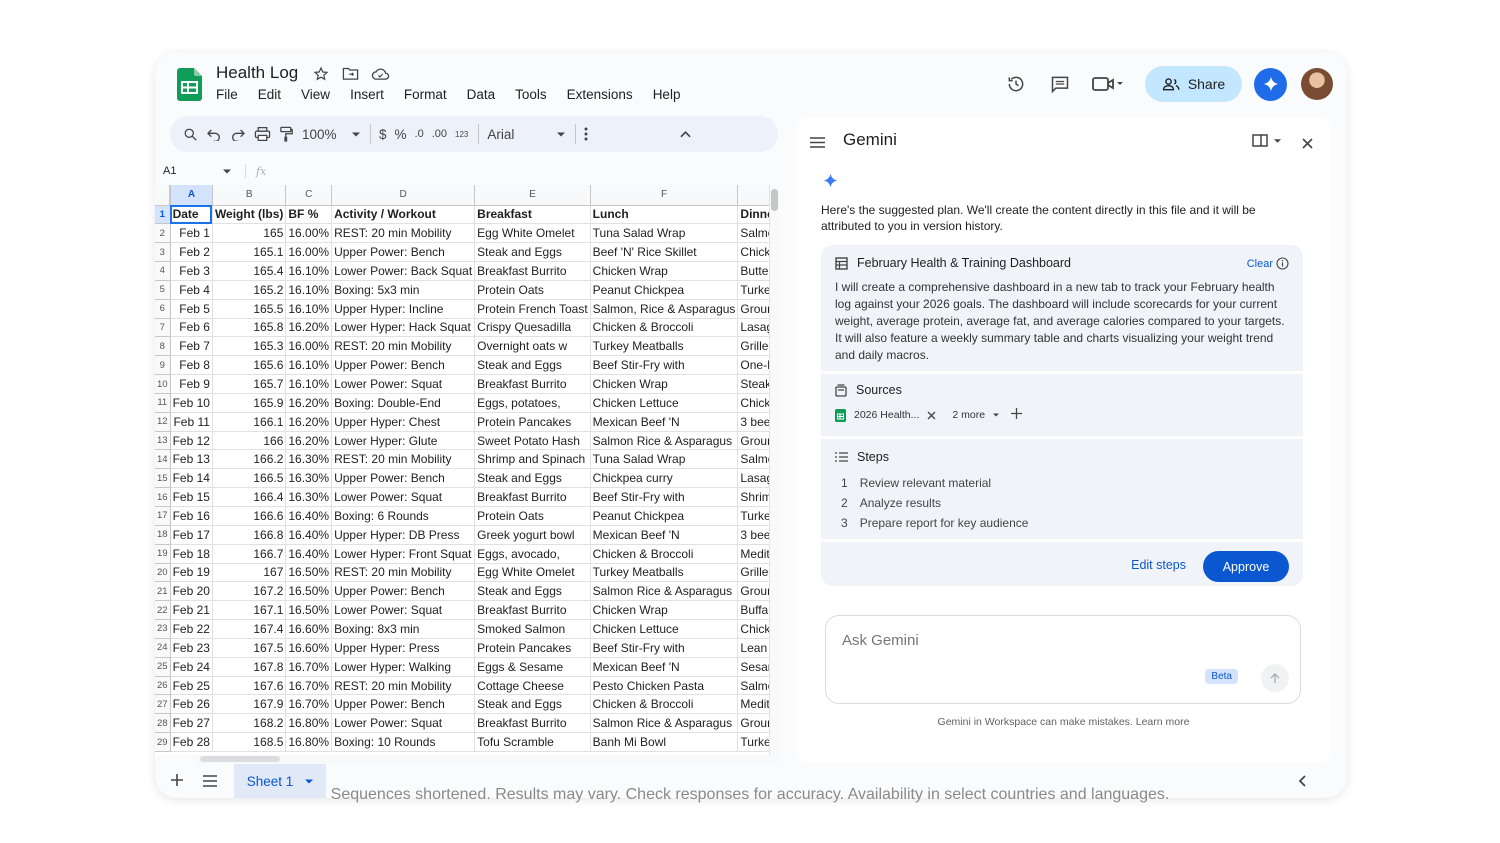  Describe the element at coordinates (163, 610) in the screenshot. I see `row-number: 22` at that location.